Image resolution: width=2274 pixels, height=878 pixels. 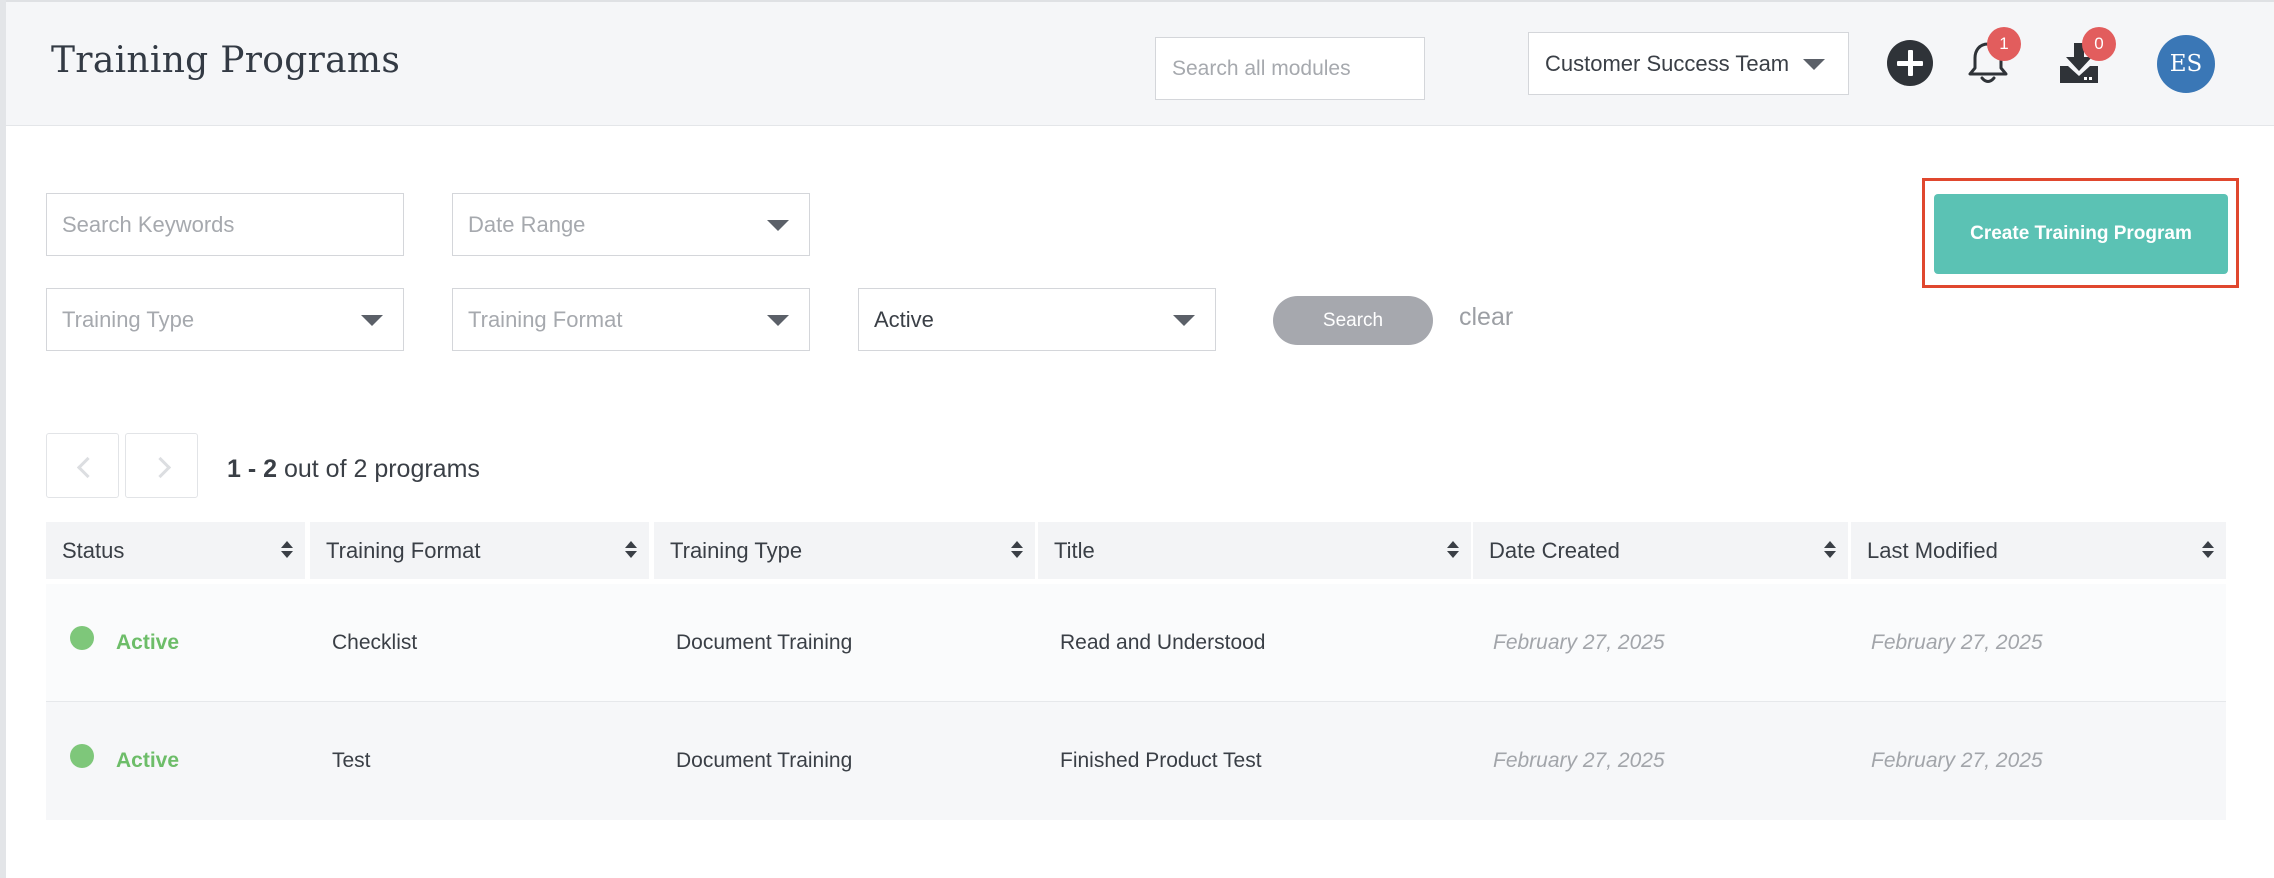 I want to click on notifications-badge: 1, so click(x=2004, y=44).